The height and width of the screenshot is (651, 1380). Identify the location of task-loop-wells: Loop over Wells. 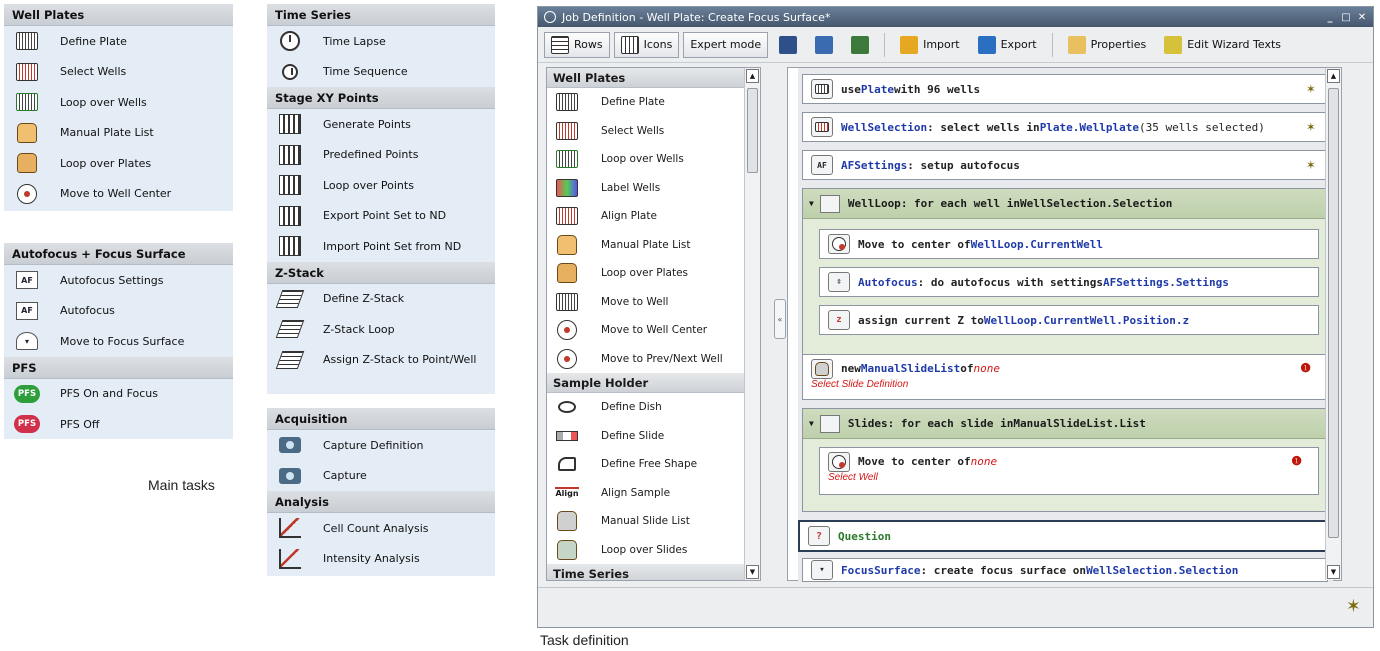
(118, 102).